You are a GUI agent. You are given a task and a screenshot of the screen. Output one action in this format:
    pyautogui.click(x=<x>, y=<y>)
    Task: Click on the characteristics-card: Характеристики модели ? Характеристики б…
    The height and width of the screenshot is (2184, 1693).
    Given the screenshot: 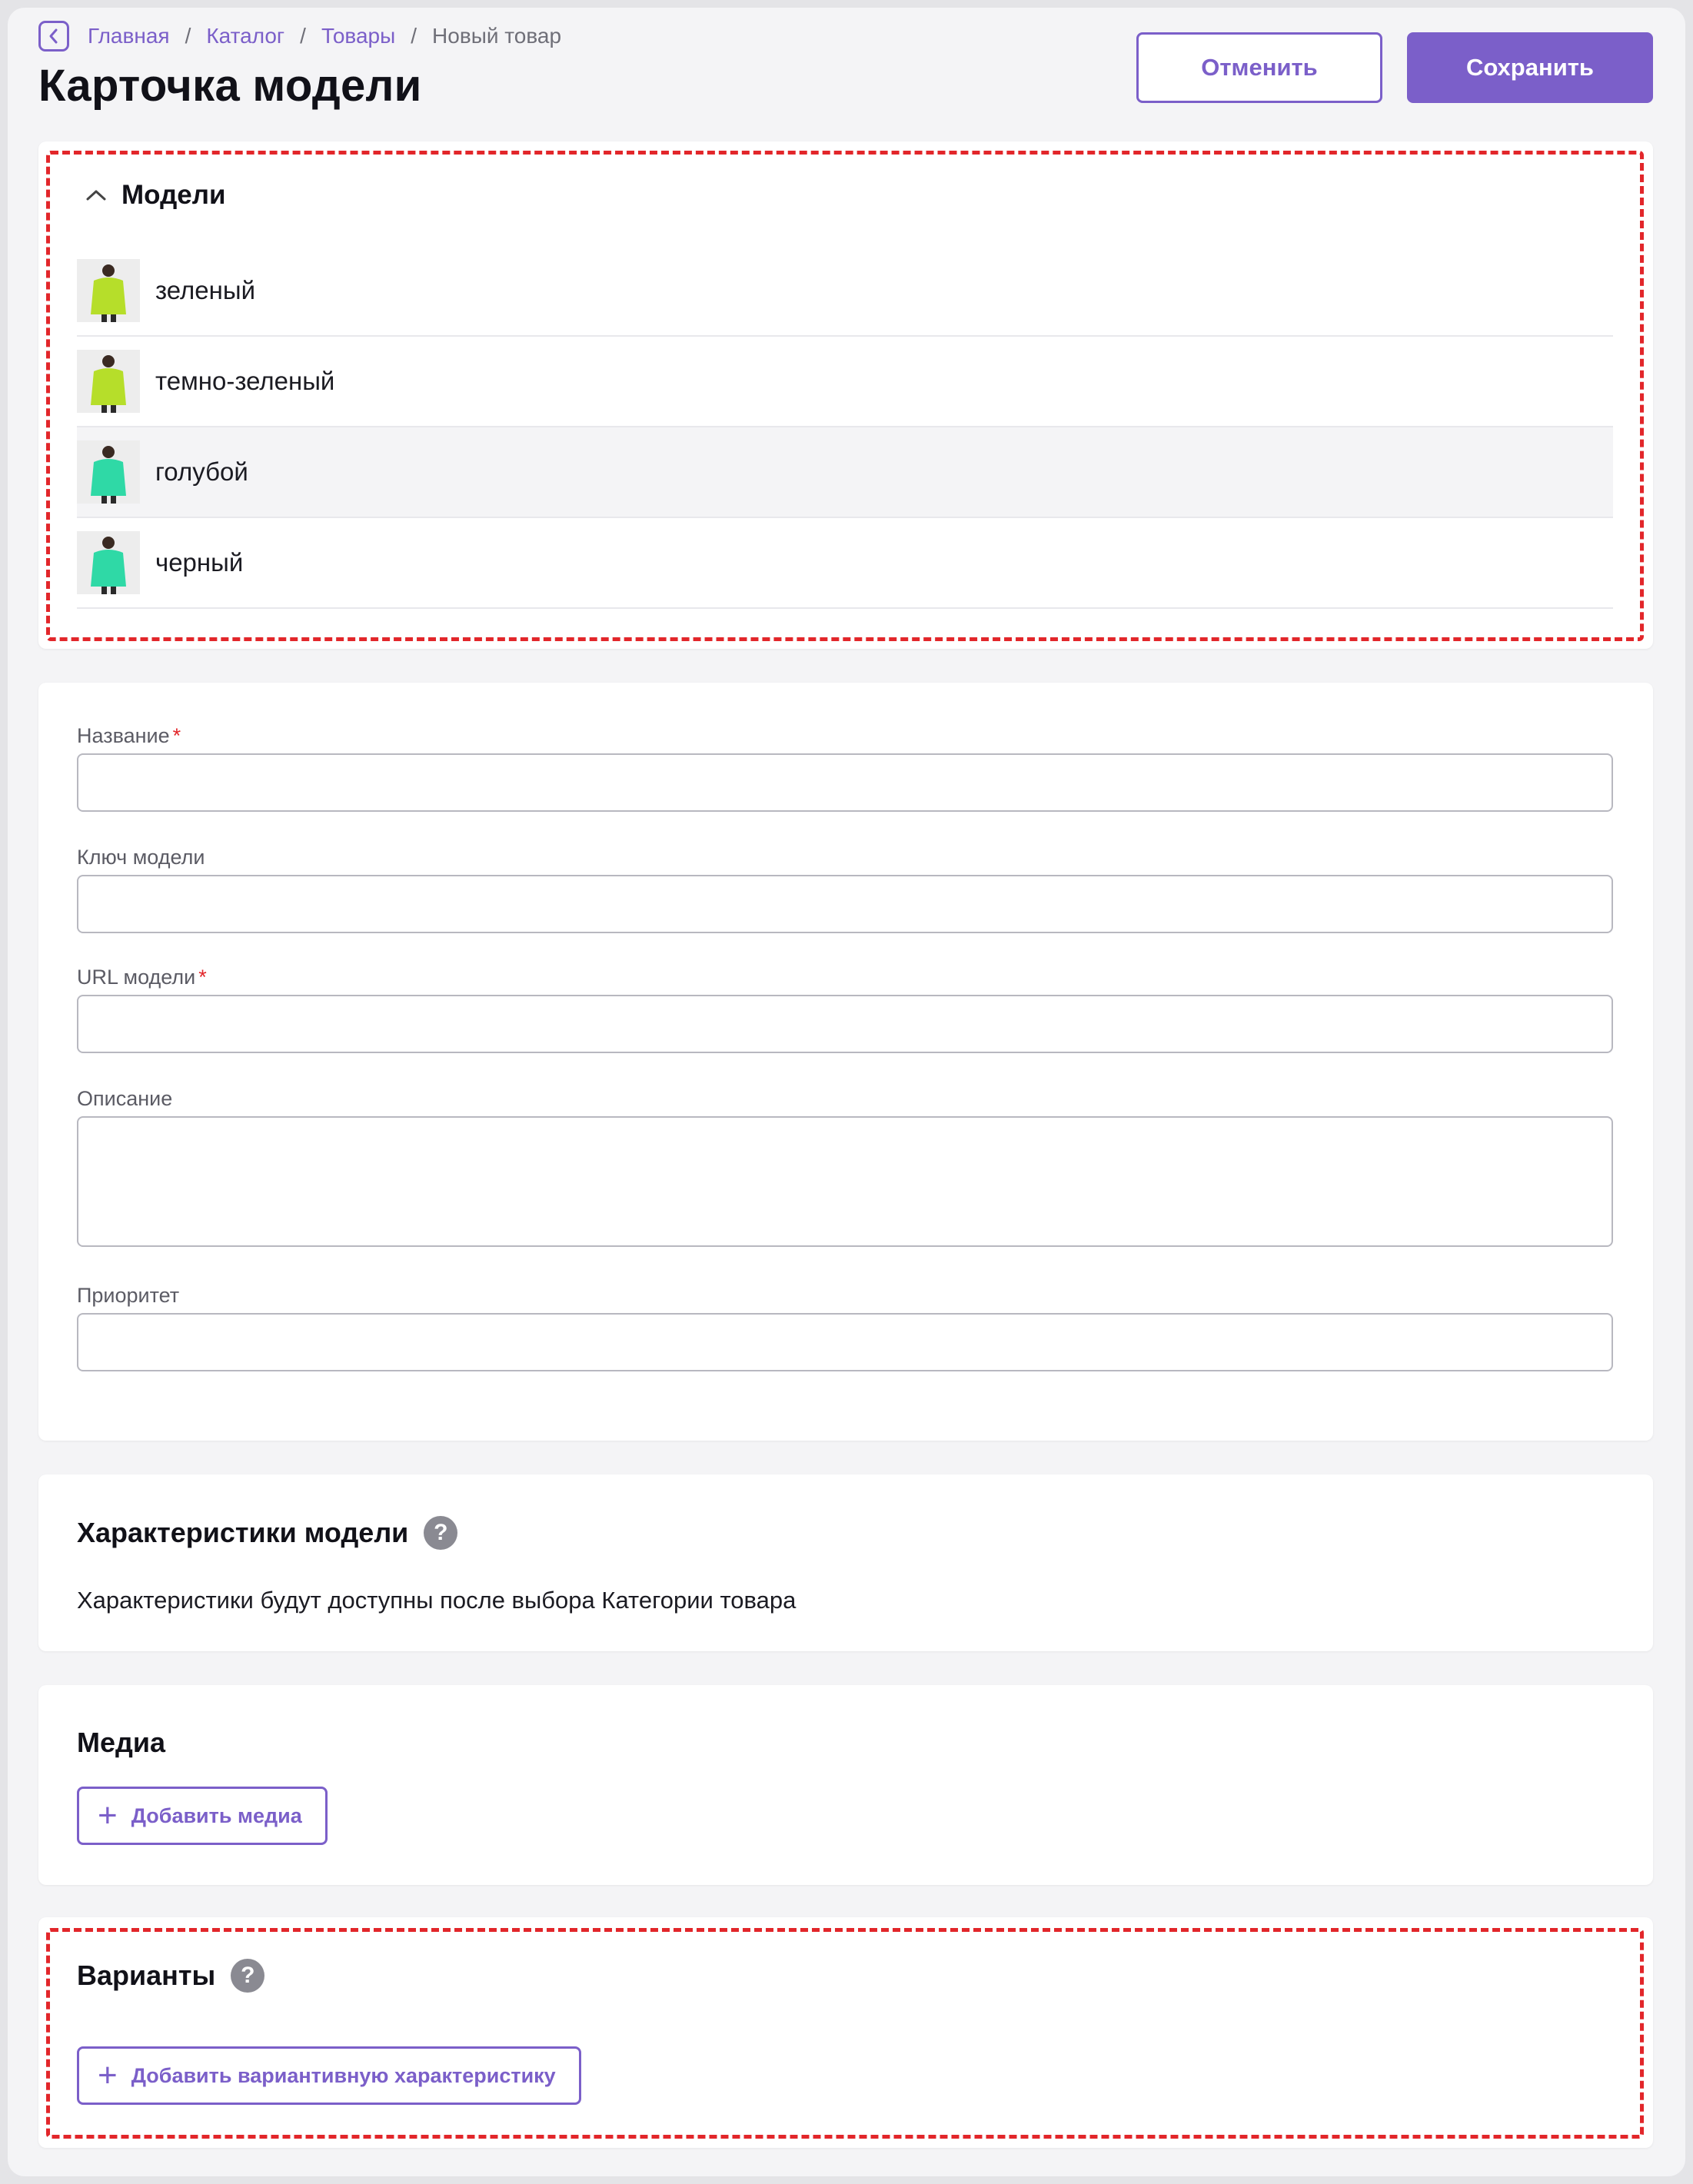 What is the action you would take?
    pyautogui.click(x=845, y=1563)
    